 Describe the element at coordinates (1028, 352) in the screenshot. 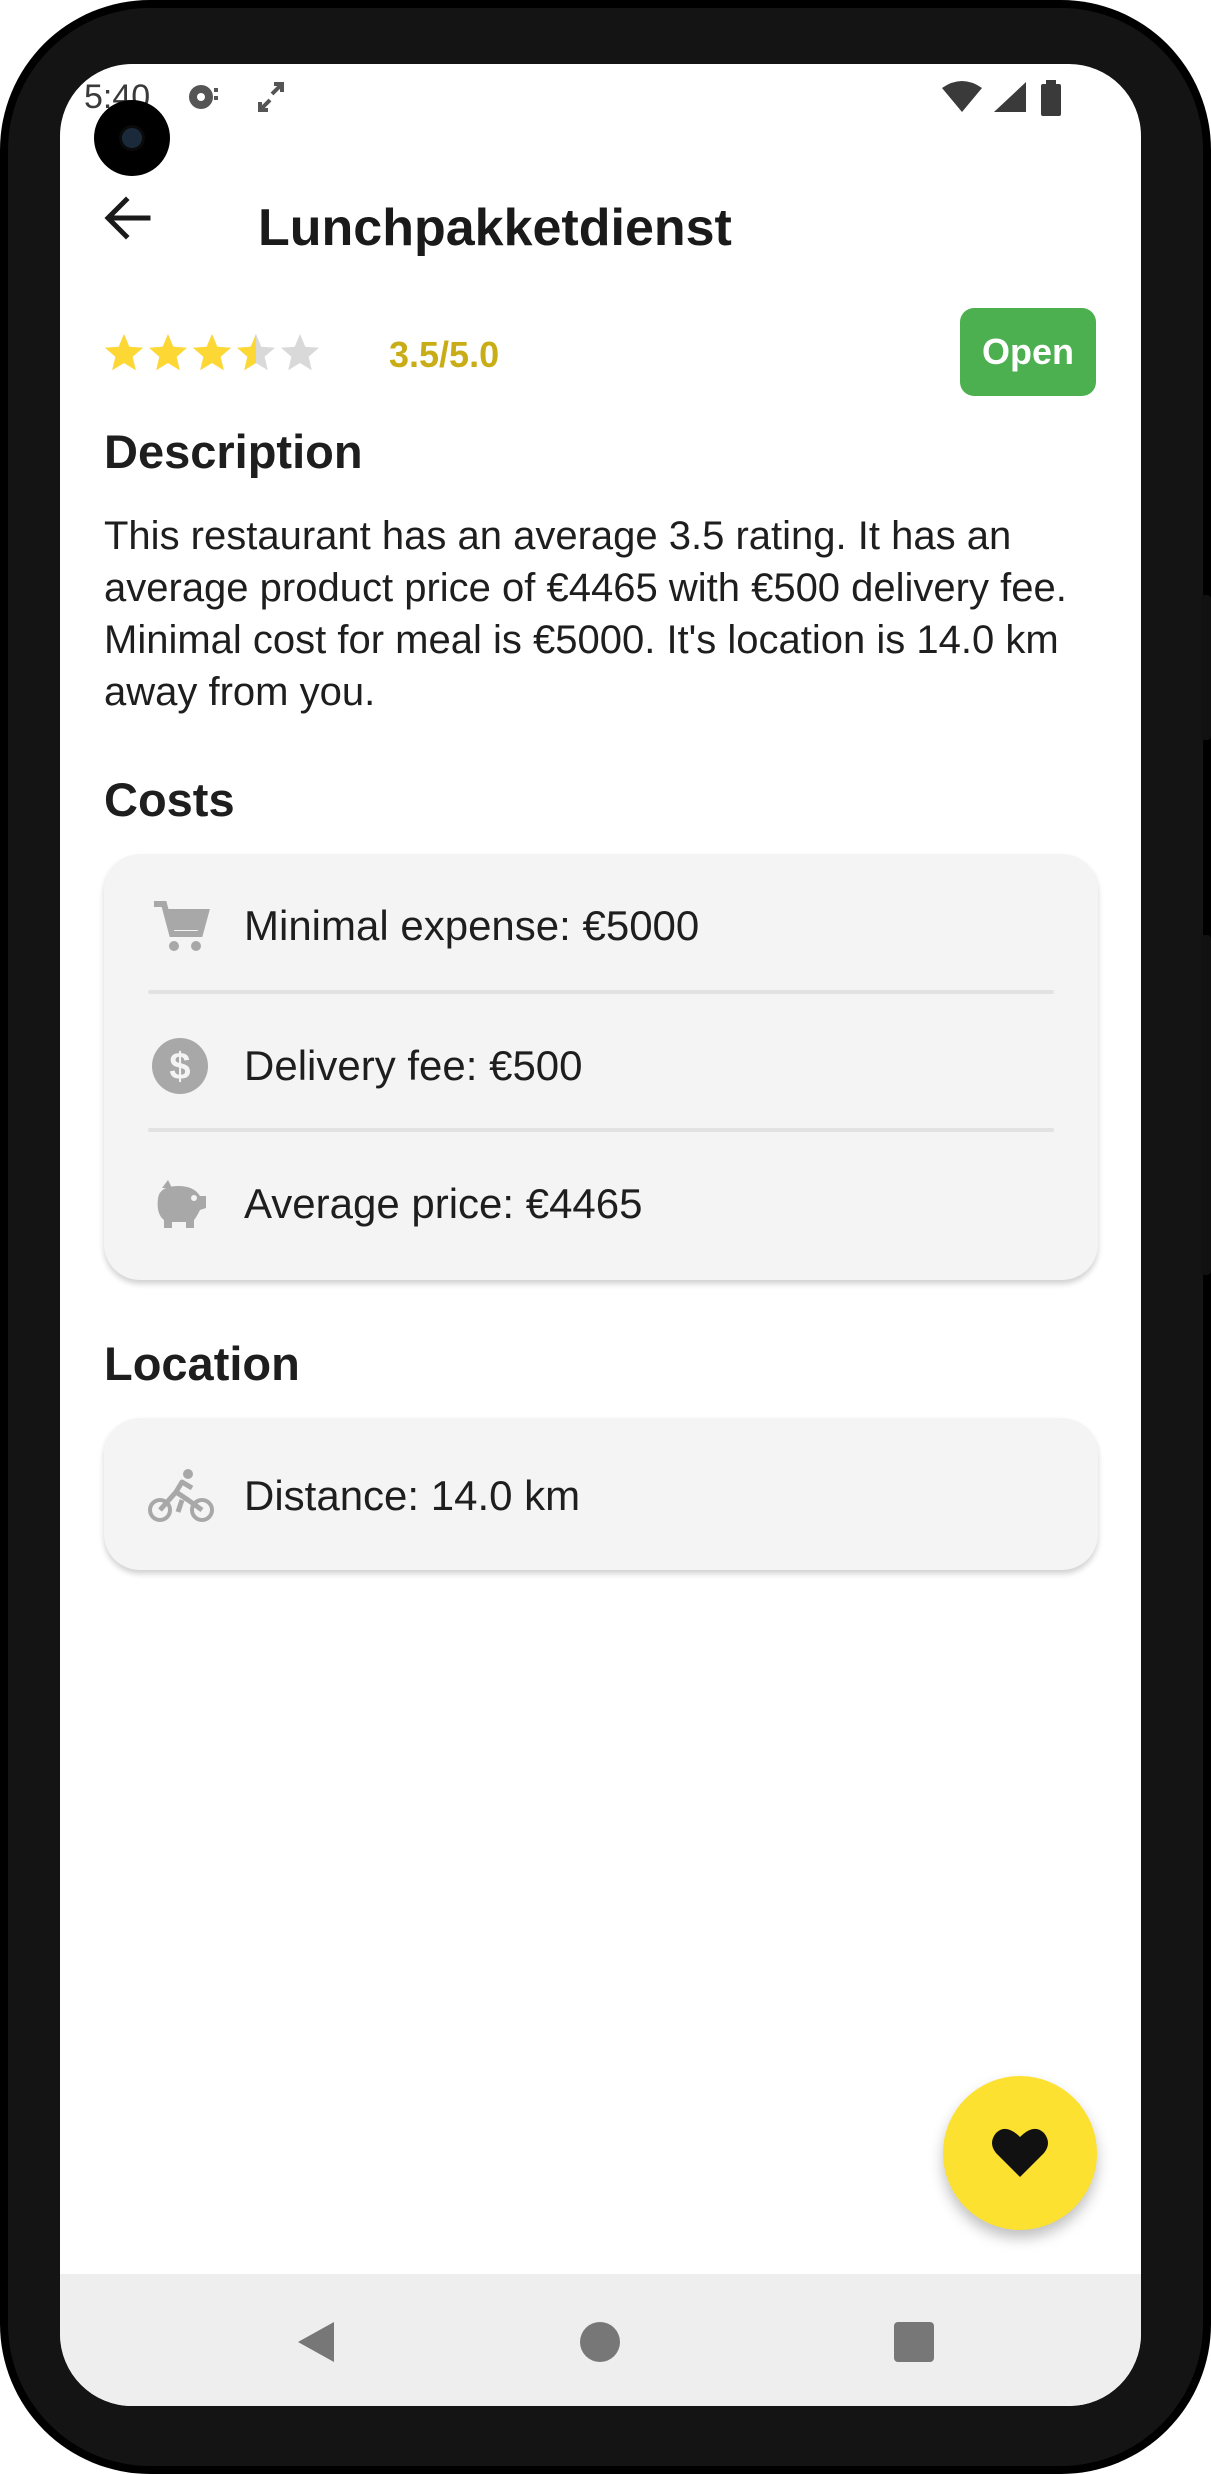

I see `status-badge: Open` at that location.